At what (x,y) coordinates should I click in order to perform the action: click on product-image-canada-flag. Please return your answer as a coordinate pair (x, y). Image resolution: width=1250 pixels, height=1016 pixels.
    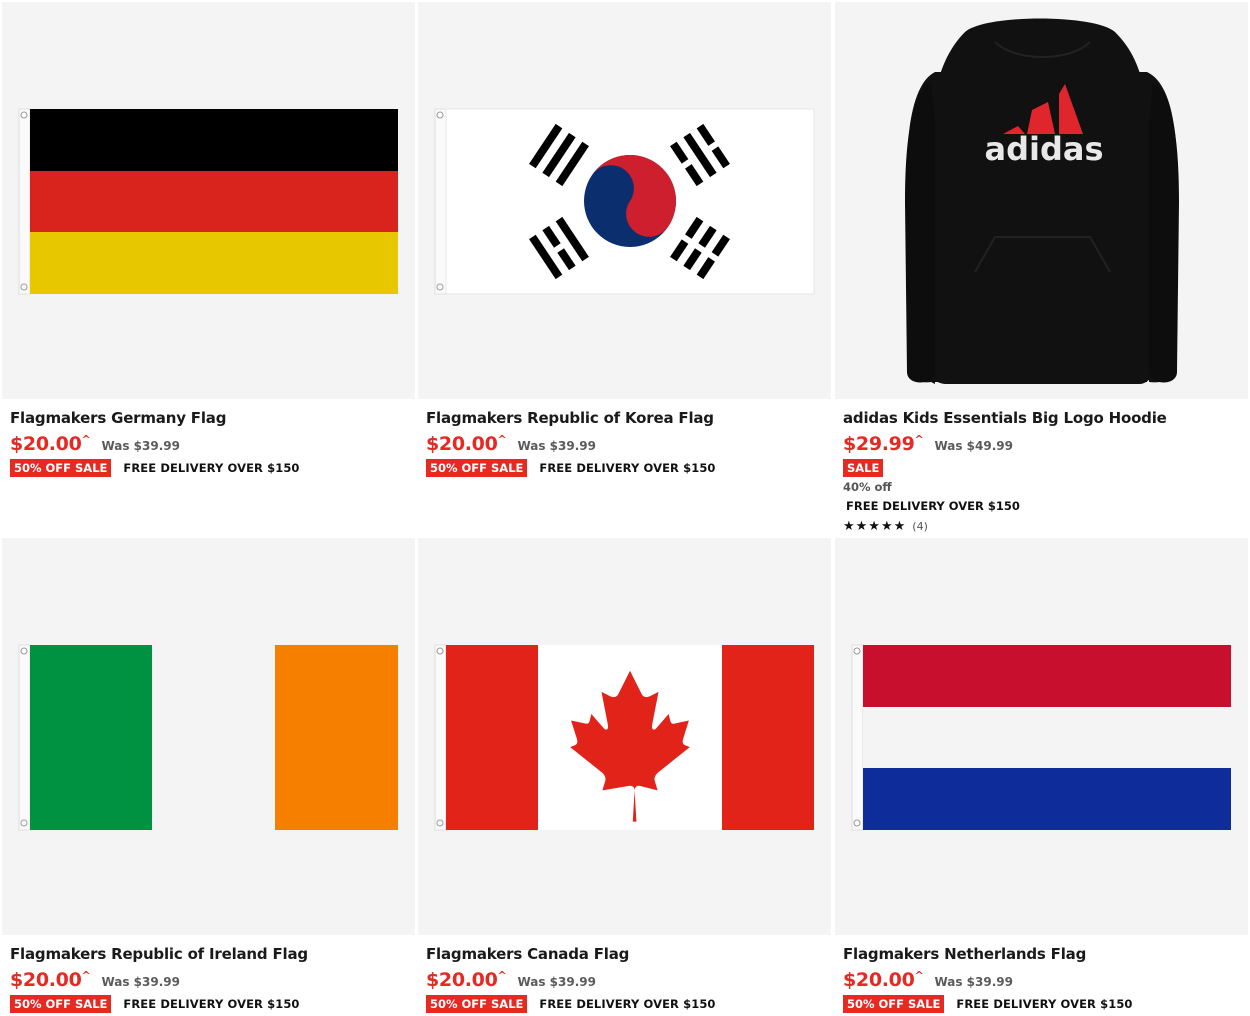
    Looking at the image, I should click on (624, 736).